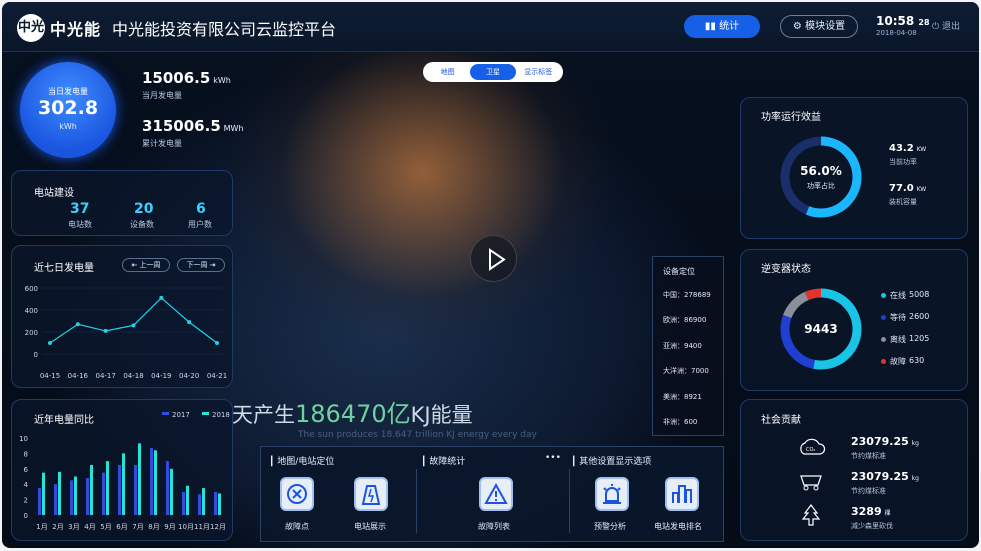 The image size is (981, 551). I want to click on section-label: 地图/电站定位, so click(306, 462).